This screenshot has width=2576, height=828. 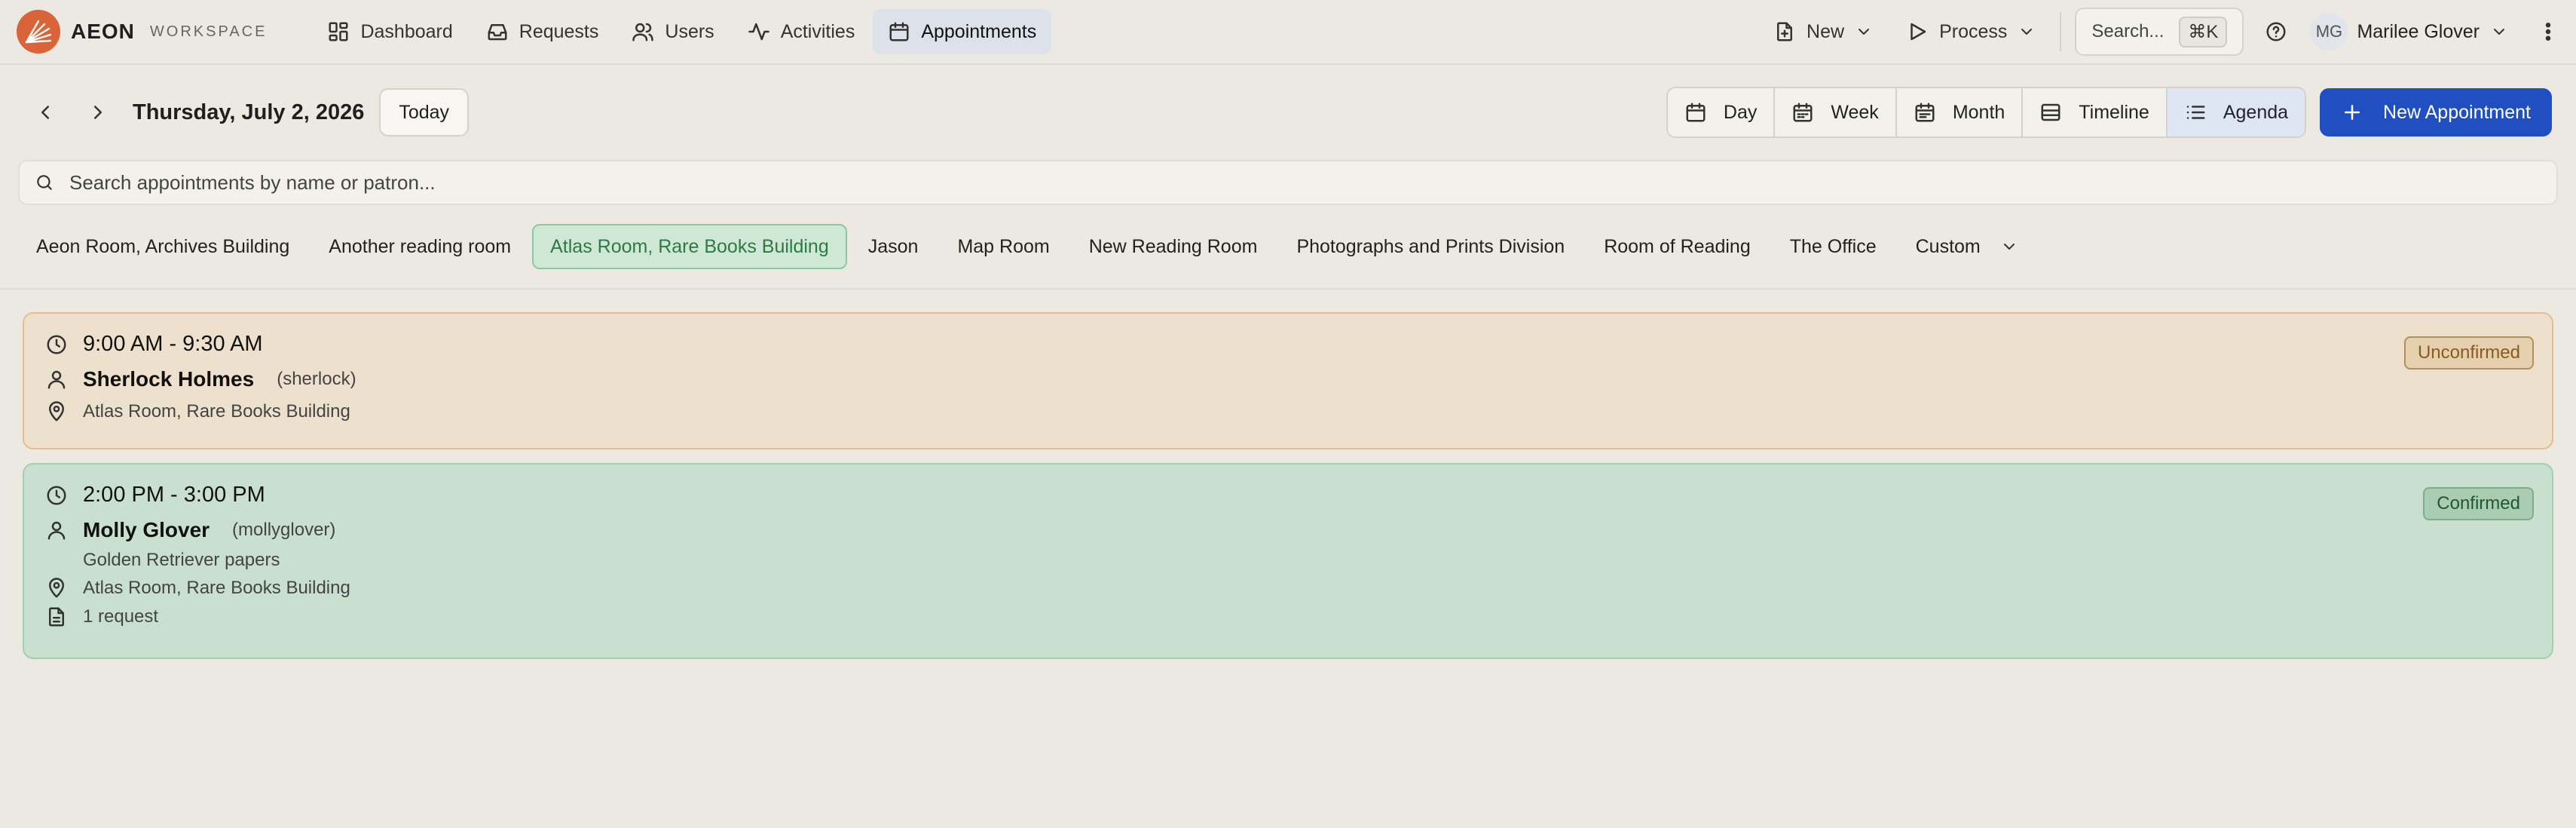 I want to click on room-custom-label: Custom, so click(x=1948, y=246).